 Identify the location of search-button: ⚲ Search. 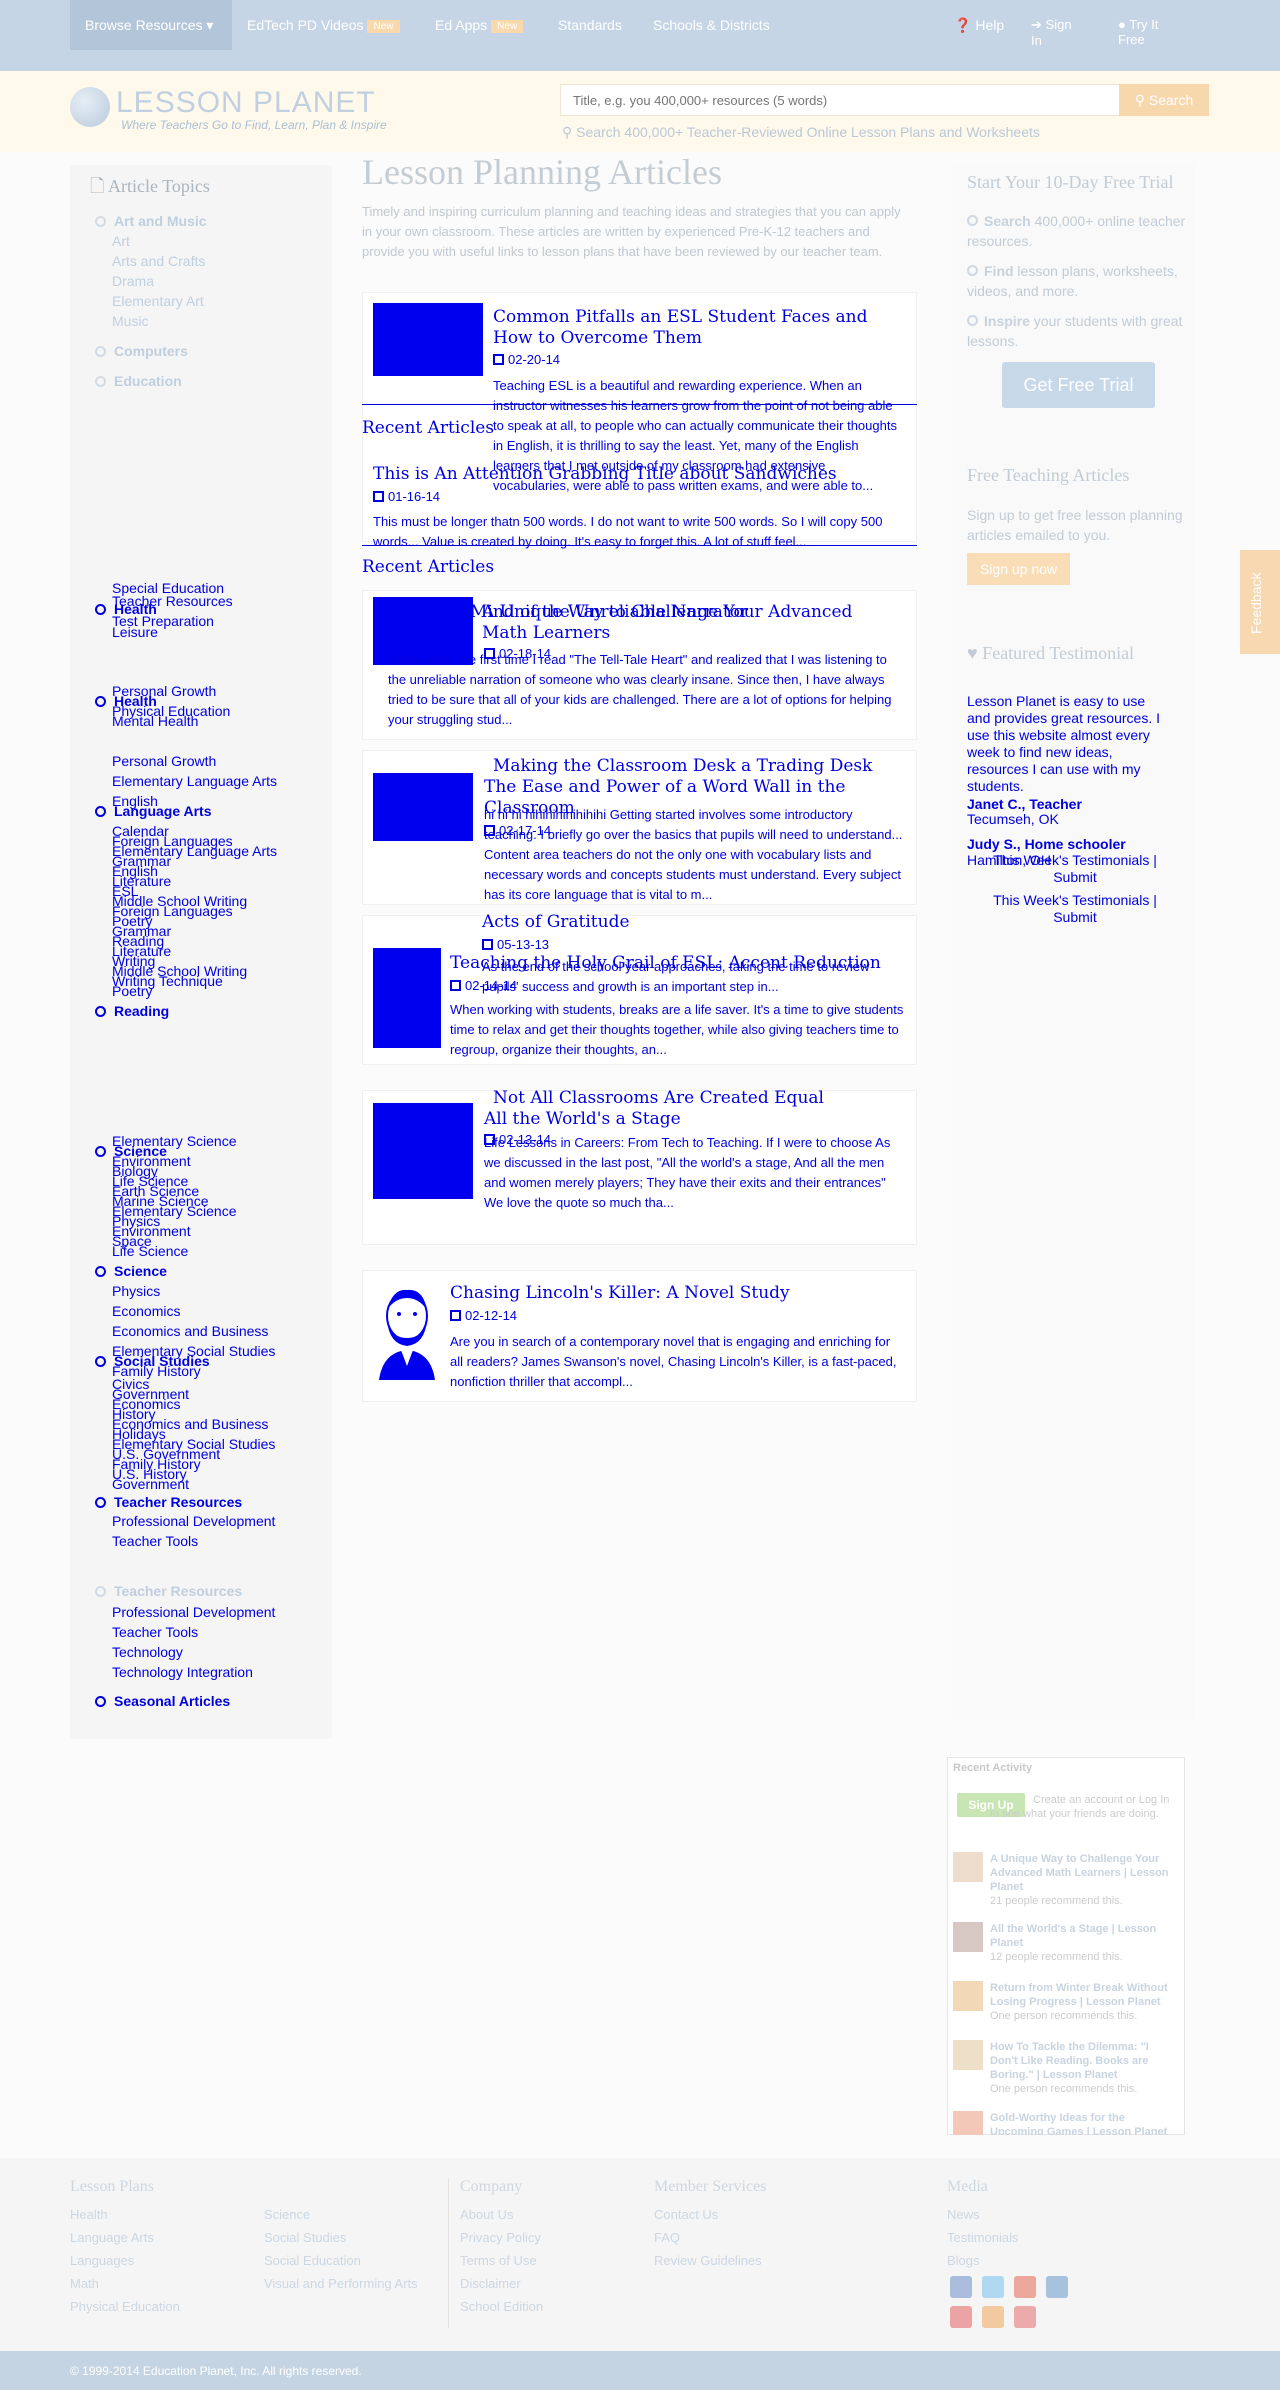
(1164, 100).